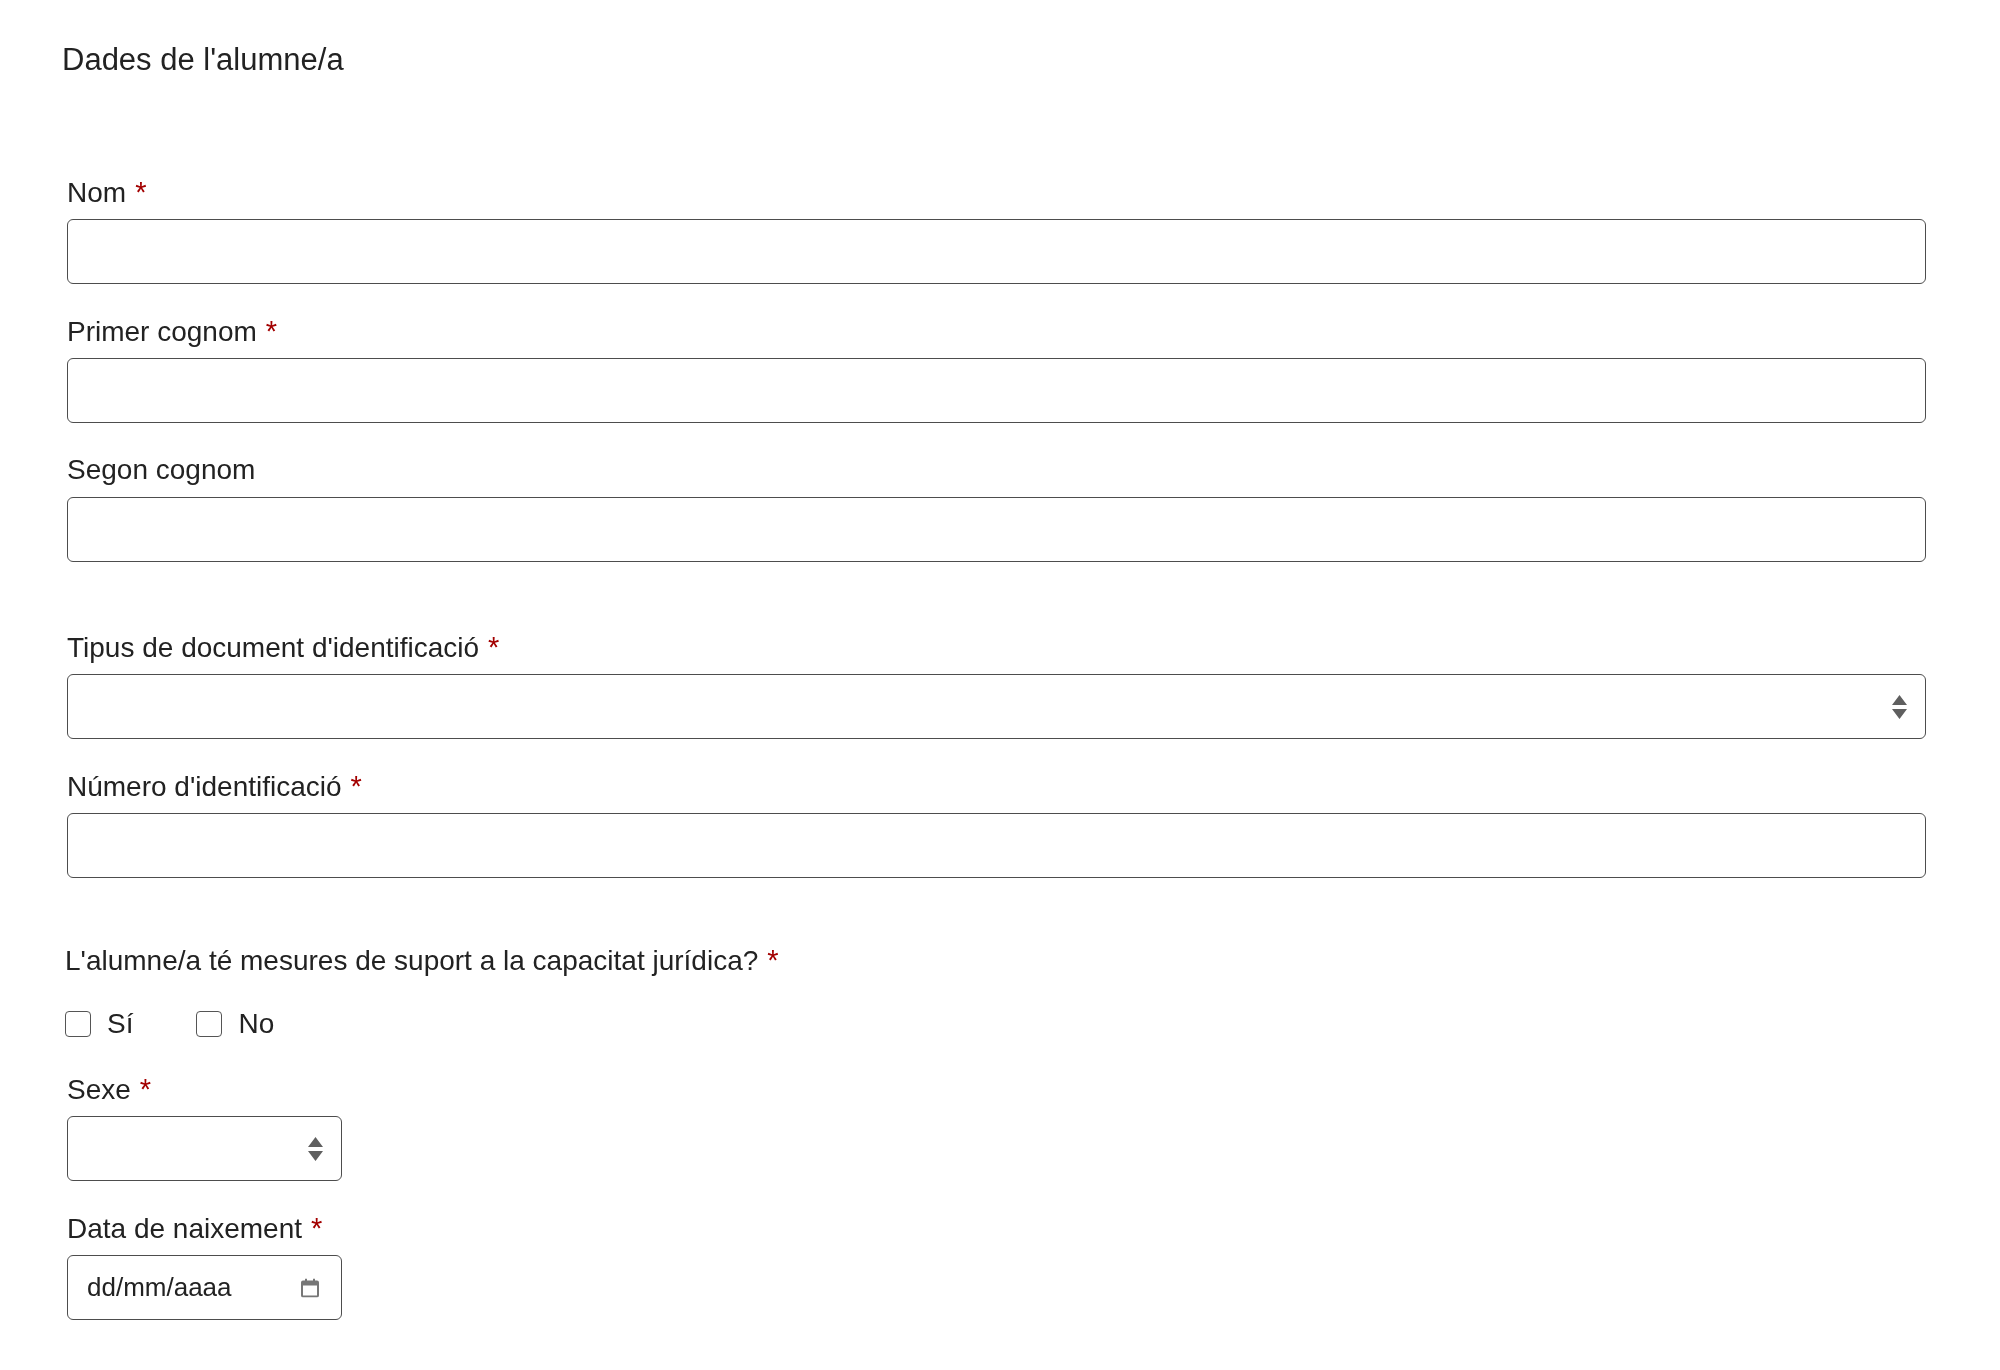  What do you see at coordinates (203, 60) in the screenshot?
I see `section-title: Dades de l'alumne/a` at bounding box center [203, 60].